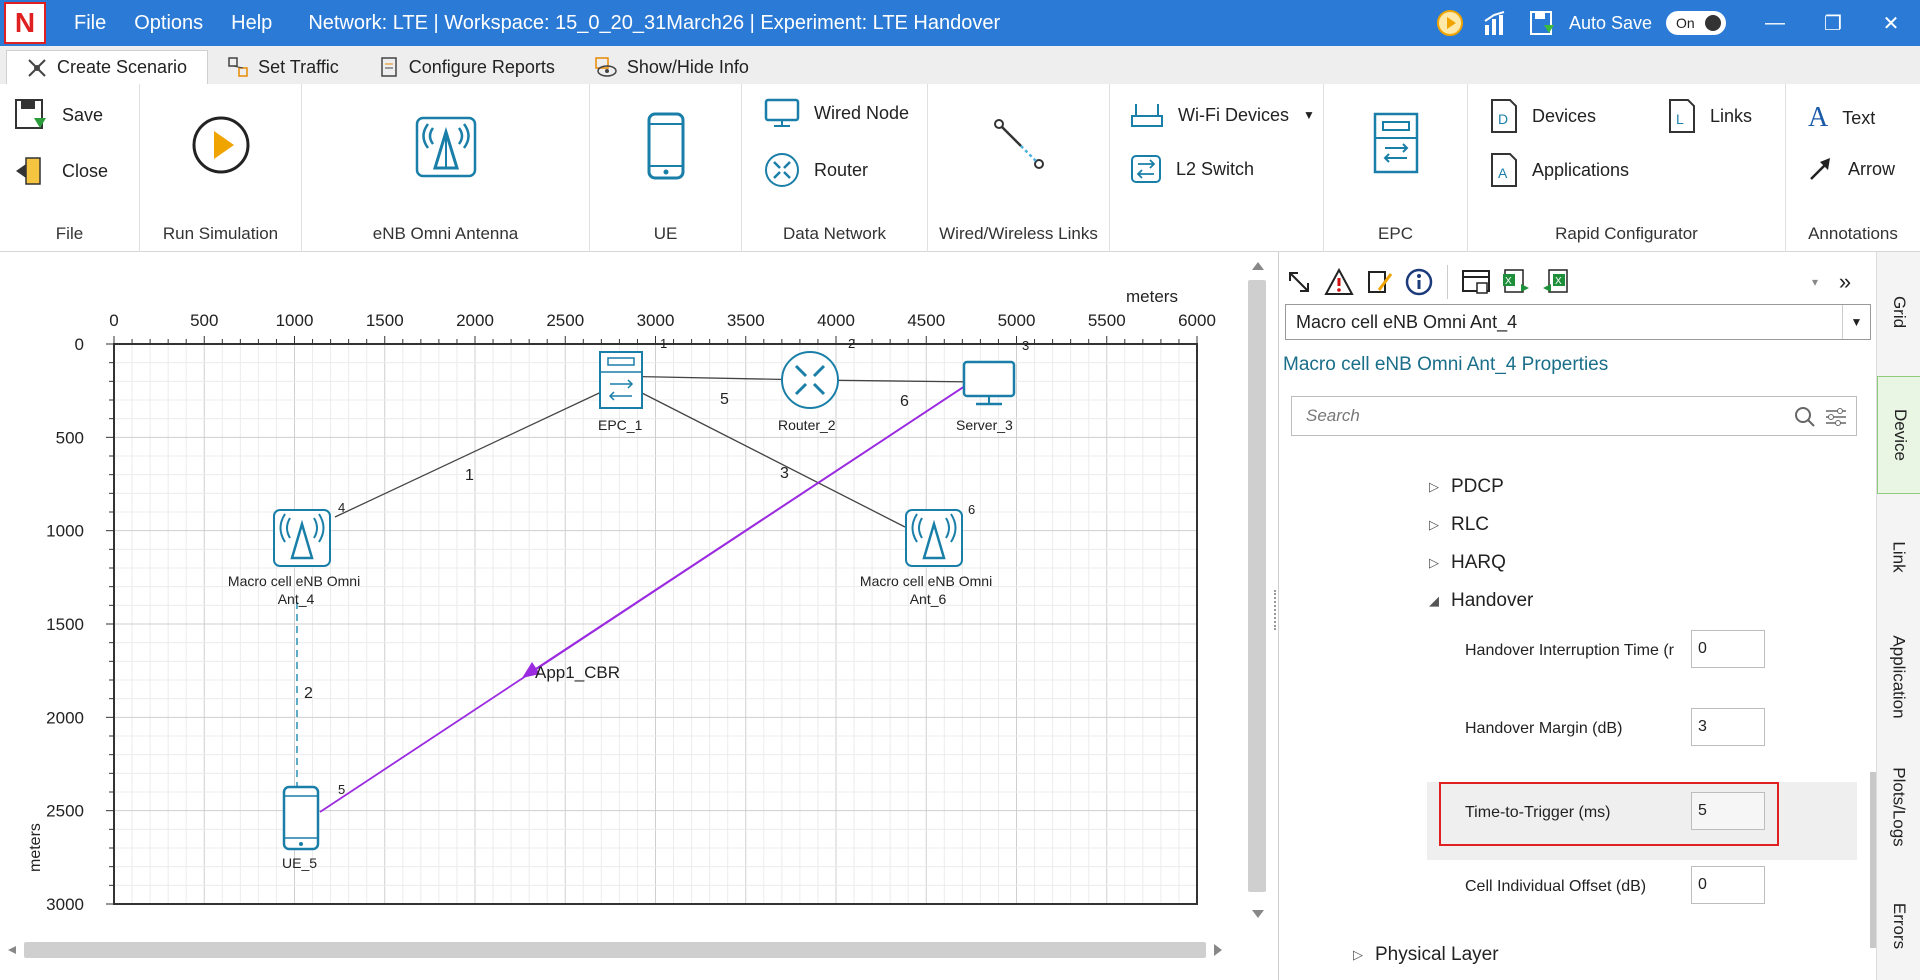 Image resolution: width=1920 pixels, height=980 pixels. Describe the element at coordinates (1222, 115) in the screenshot. I see `wifi-devices-button: Wi-Fi Devices ▼` at that location.